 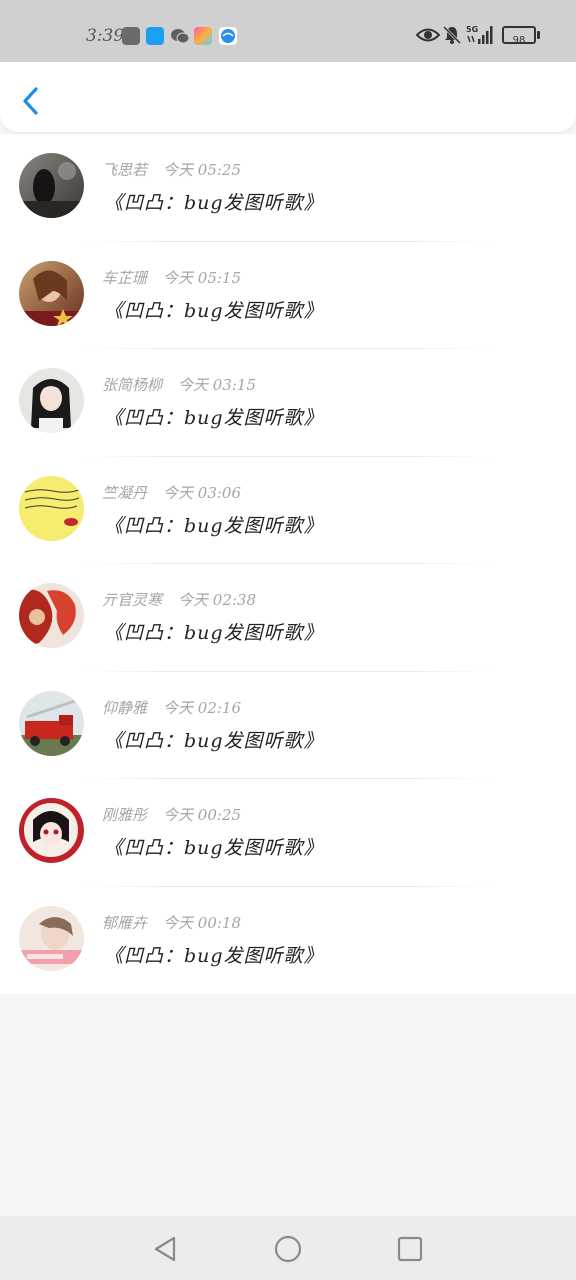 I want to click on nav-back-button, so click(x=165, y=1249).